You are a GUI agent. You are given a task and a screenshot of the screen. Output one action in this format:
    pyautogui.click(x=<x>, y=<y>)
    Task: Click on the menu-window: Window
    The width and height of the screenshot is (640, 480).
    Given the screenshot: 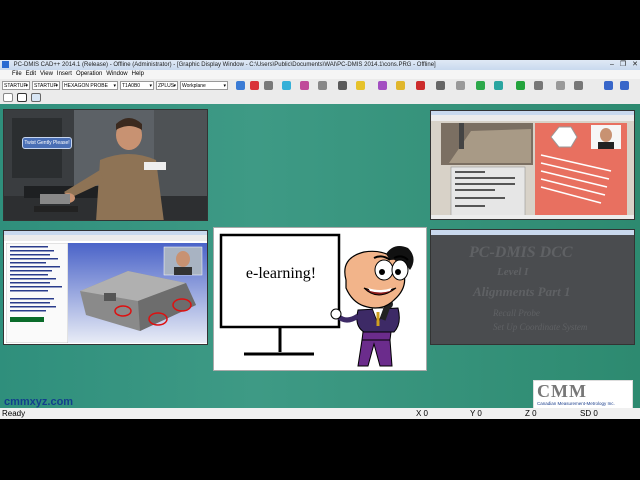 What is the action you would take?
    pyautogui.click(x=116, y=74)
    